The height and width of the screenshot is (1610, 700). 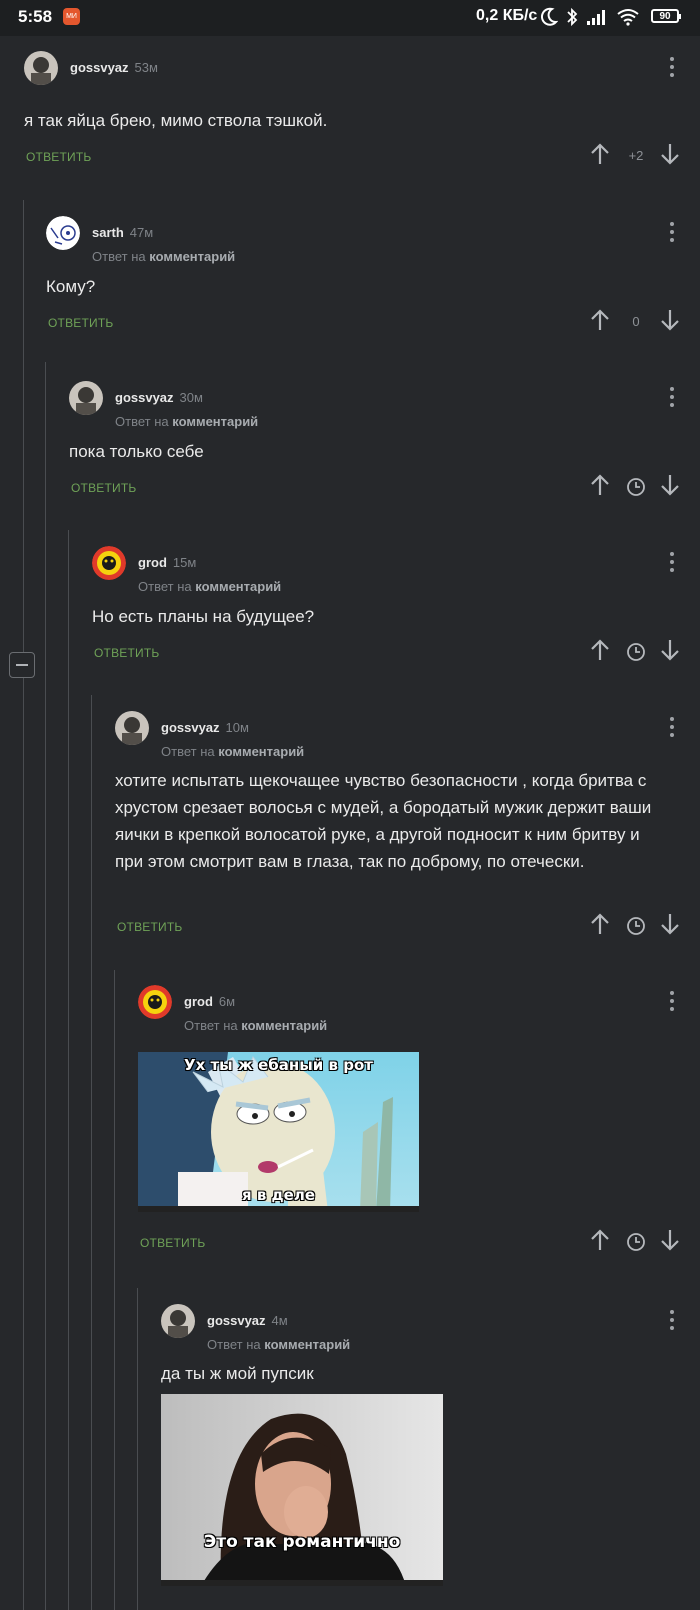 I want to click on author-name: grod 6м, so click(x=209, y=1001).